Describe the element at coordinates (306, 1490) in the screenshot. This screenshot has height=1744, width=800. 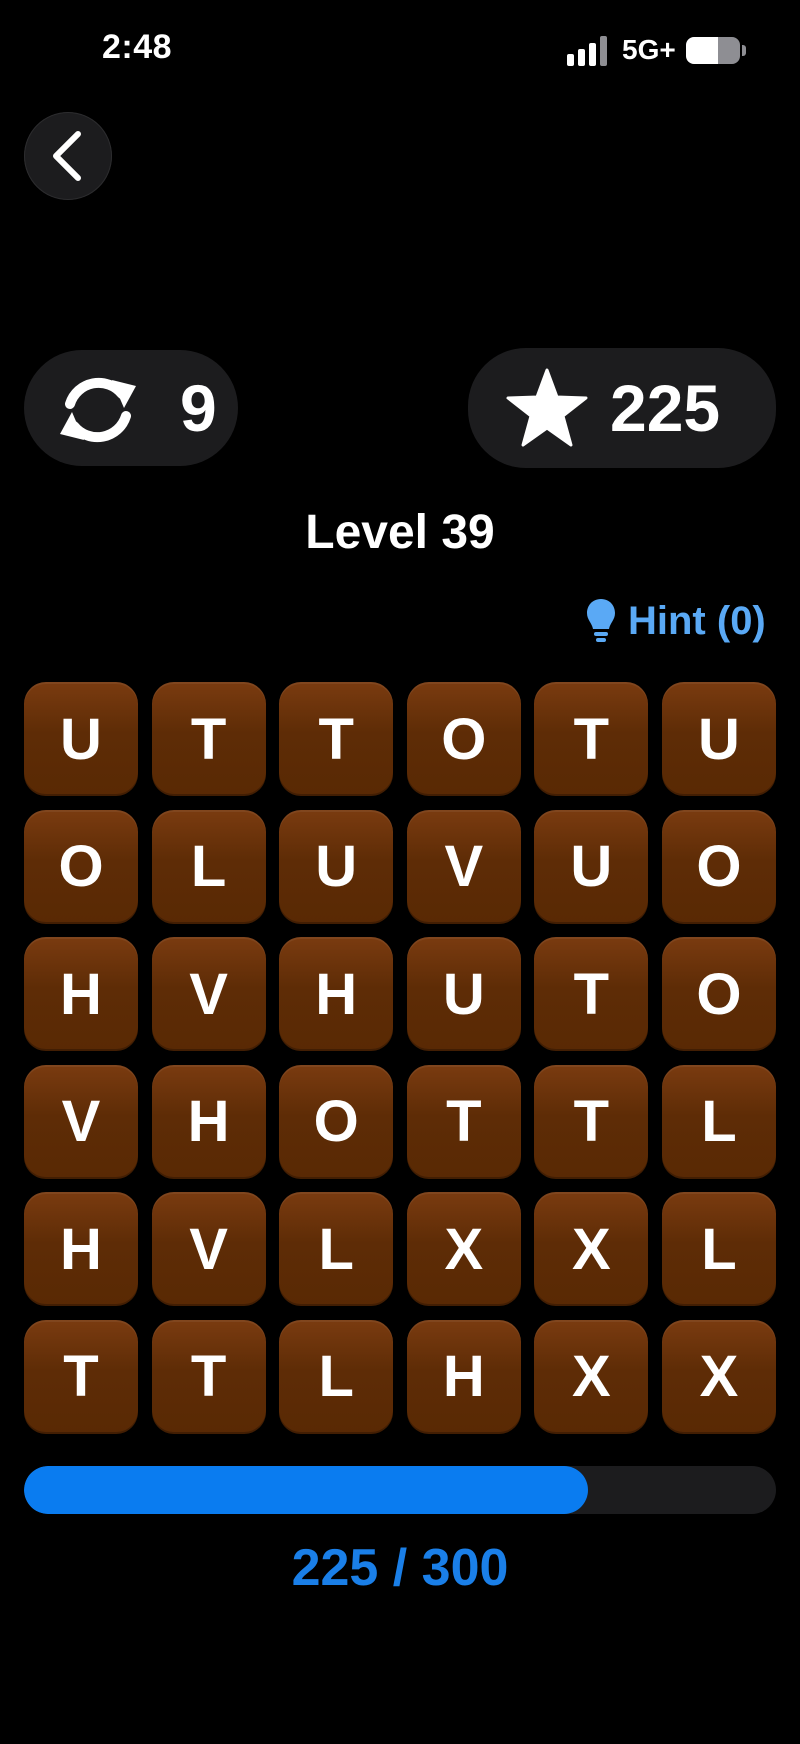
I see `progress-fill` at that location.